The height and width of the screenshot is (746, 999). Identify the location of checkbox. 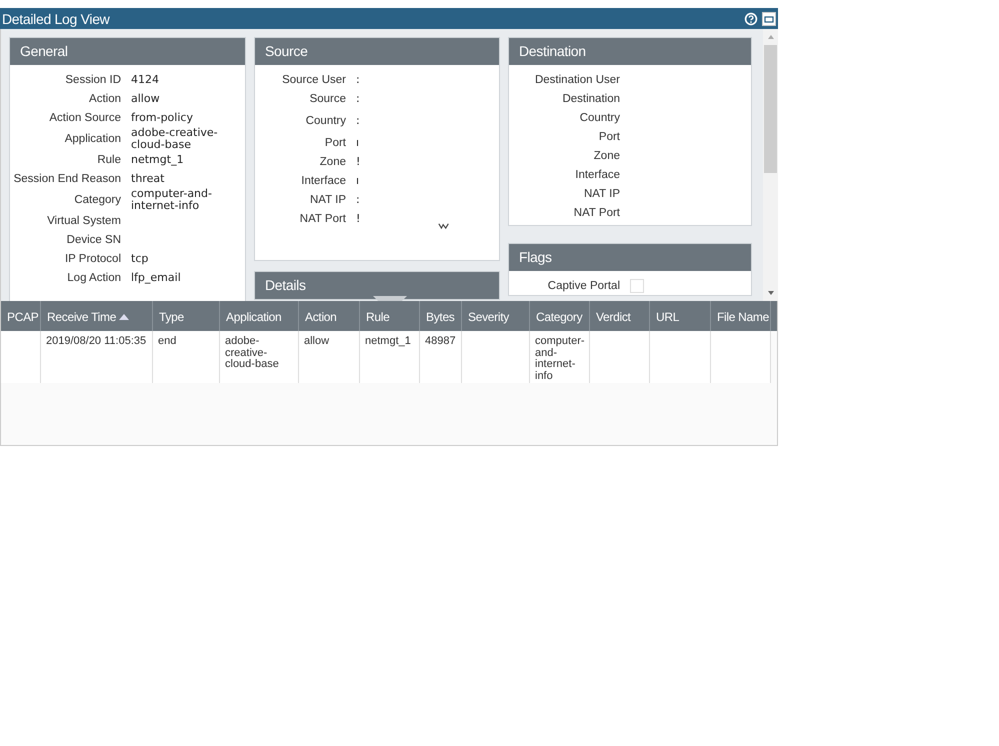
(637, 285).